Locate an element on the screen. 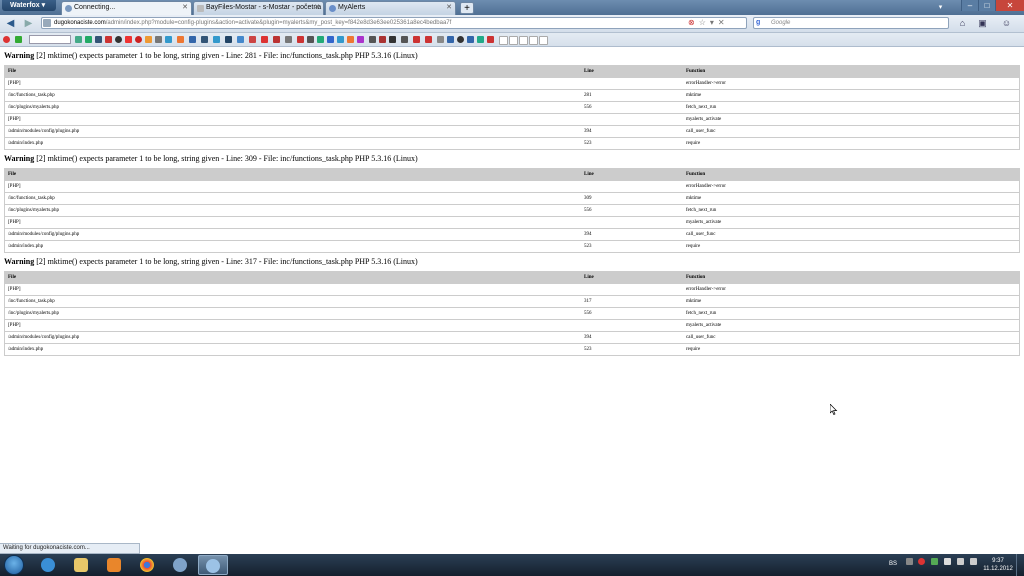 The width and height of the screenshot is (1024, 576). cell-file: /admin/modules/config/plugins.php is located at coordinates (292, 337).